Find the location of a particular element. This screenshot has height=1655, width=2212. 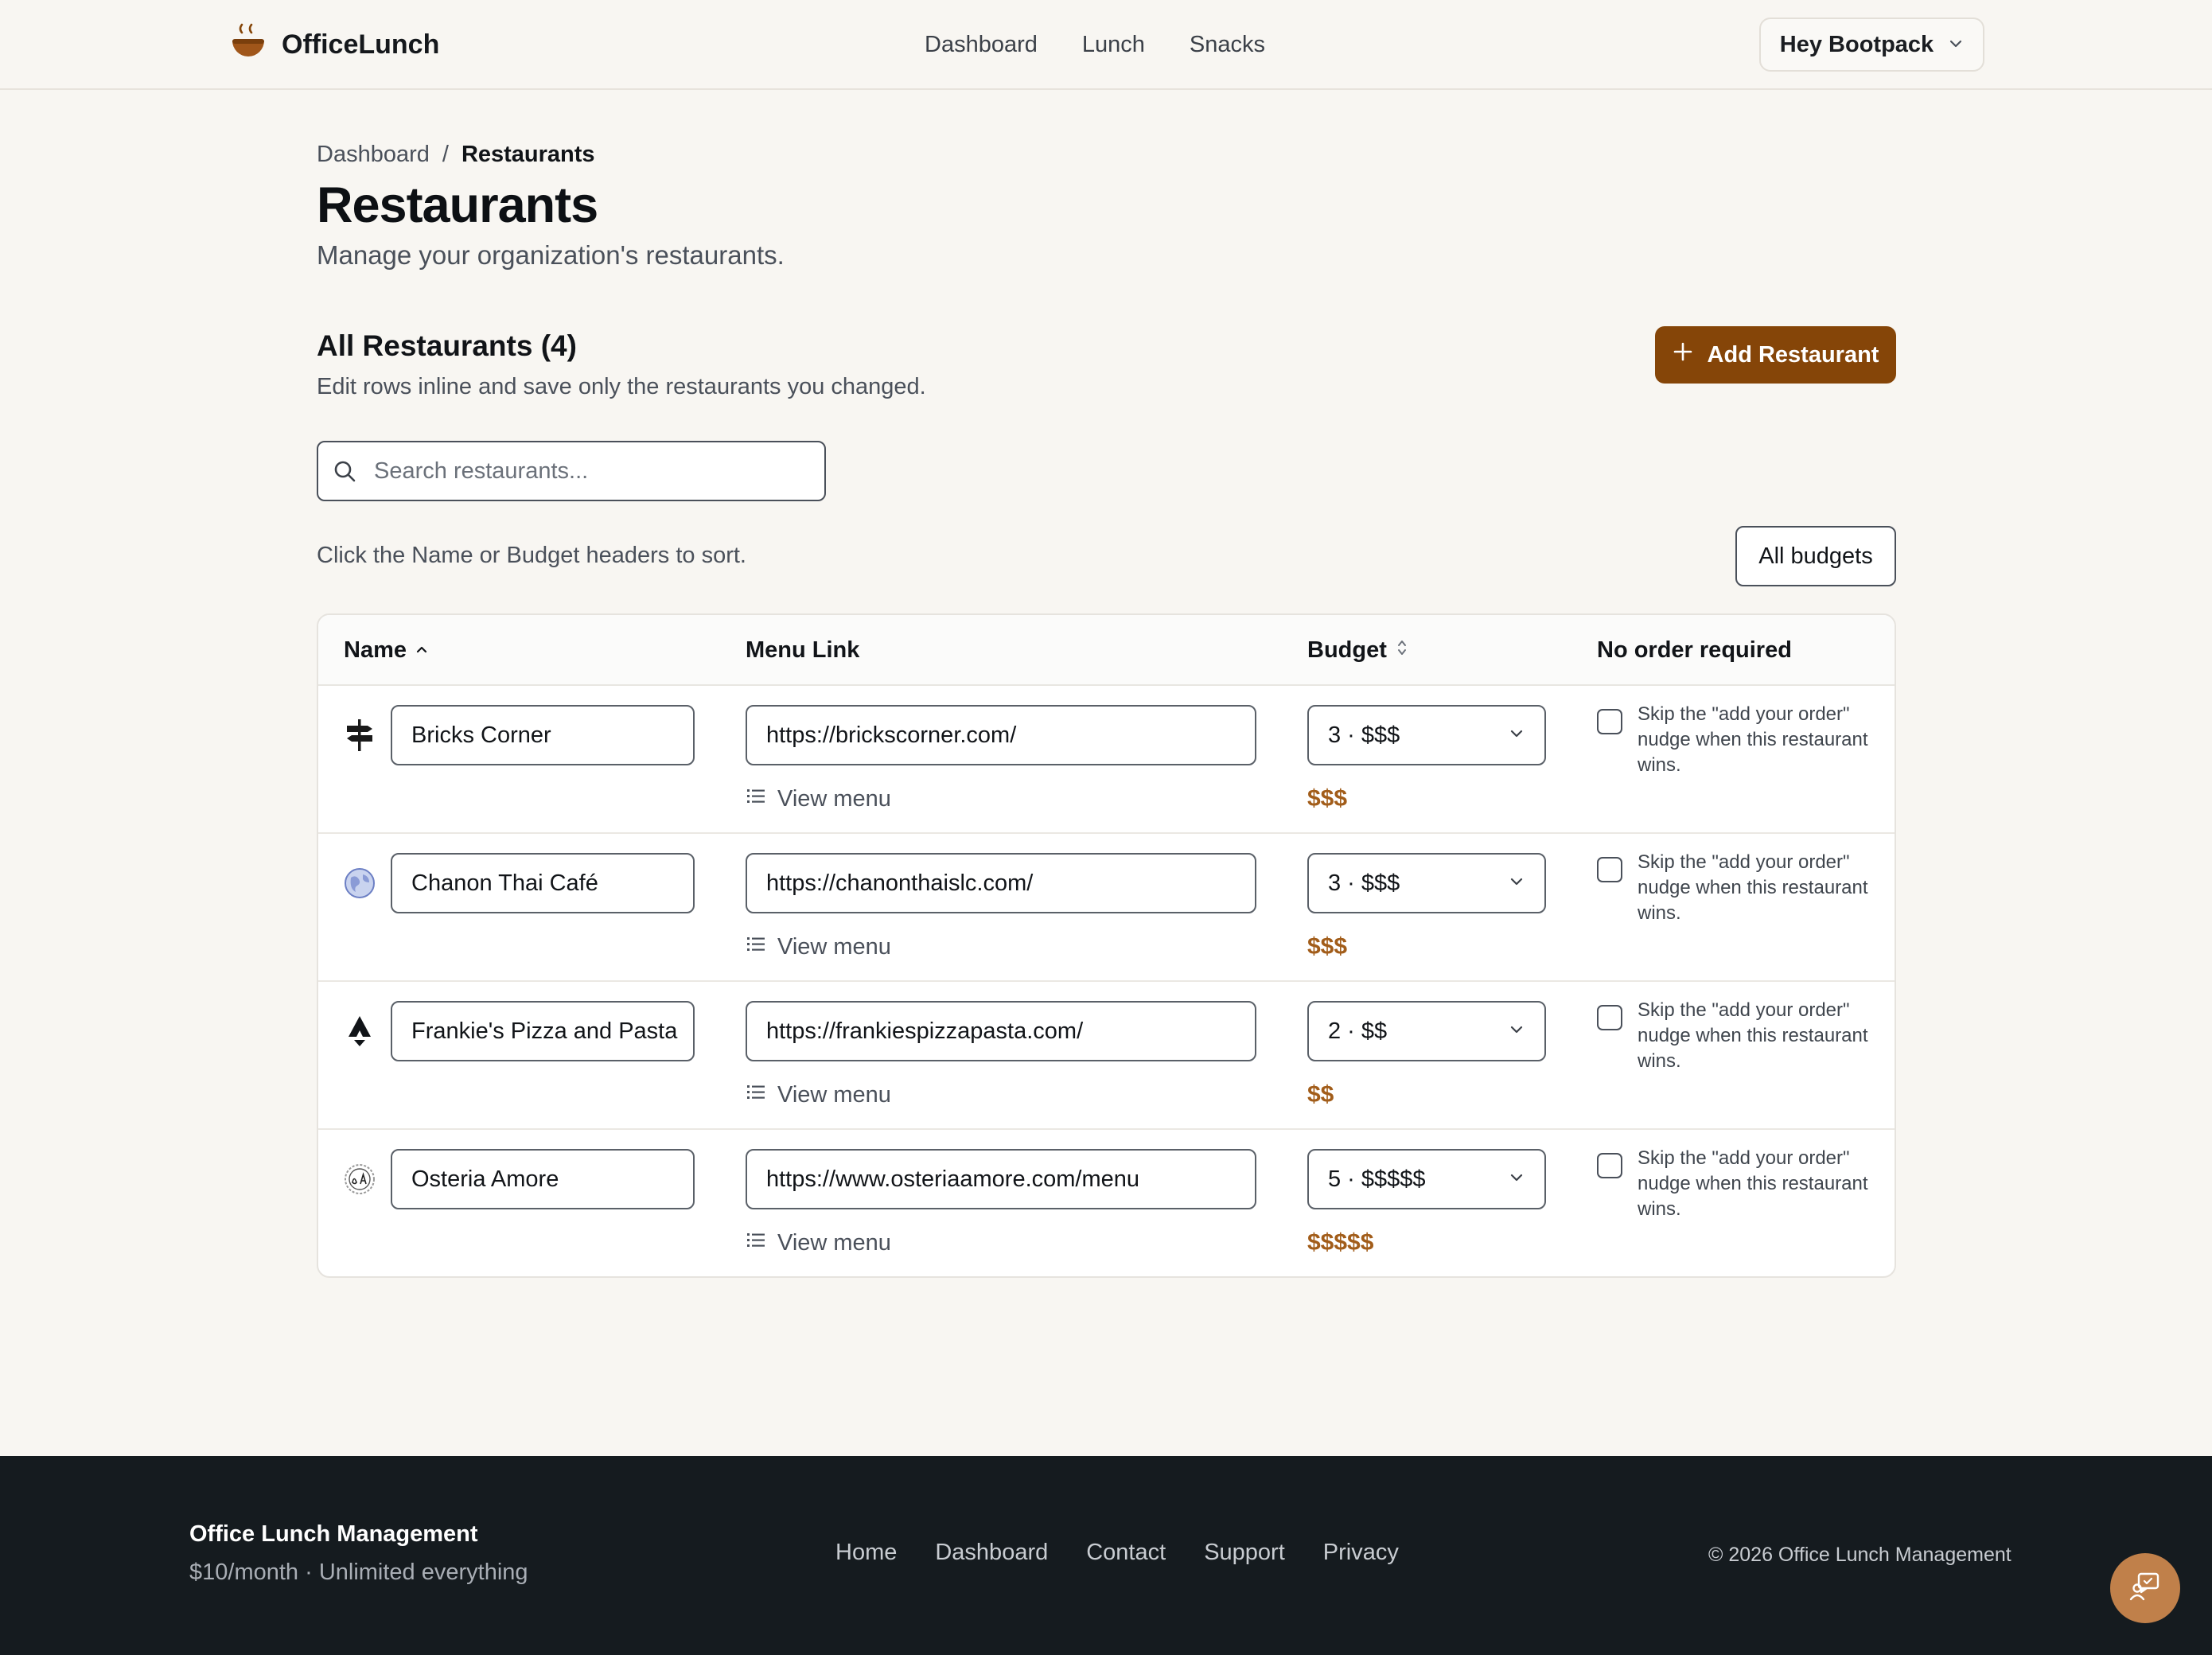

column-no-order-label: No order required is located at coordinates (1695, 650).